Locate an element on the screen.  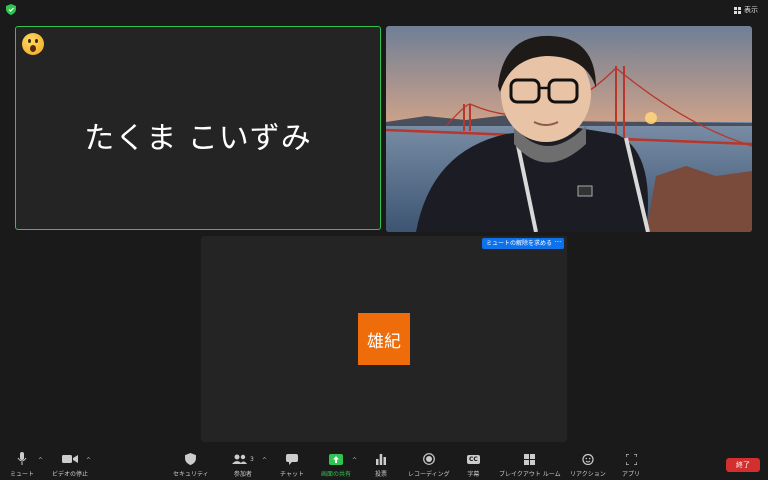
share-options-caret: ^ is located at coordinates (354, 460).